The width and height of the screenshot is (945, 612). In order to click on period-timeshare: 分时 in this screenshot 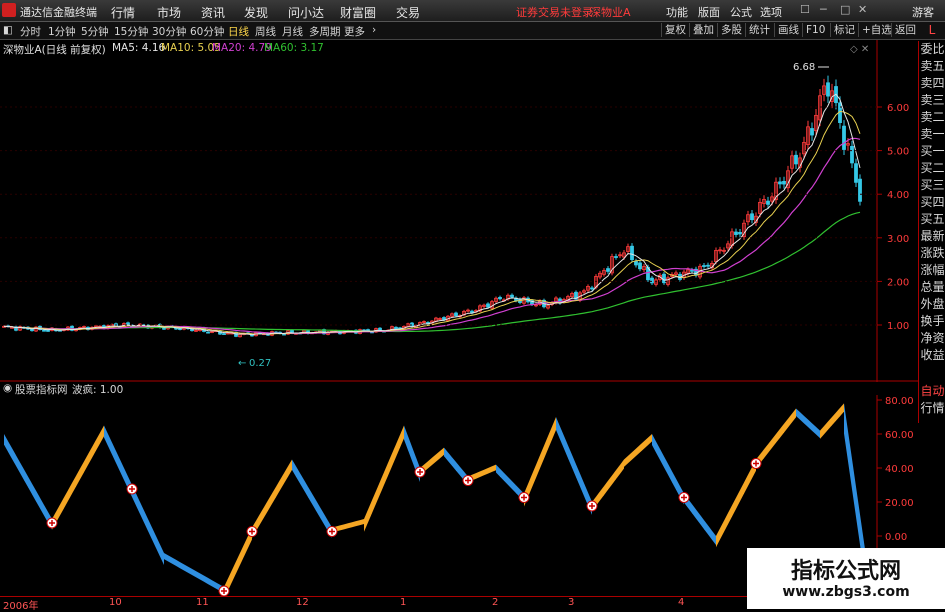, I will do `click(30, 31)`.